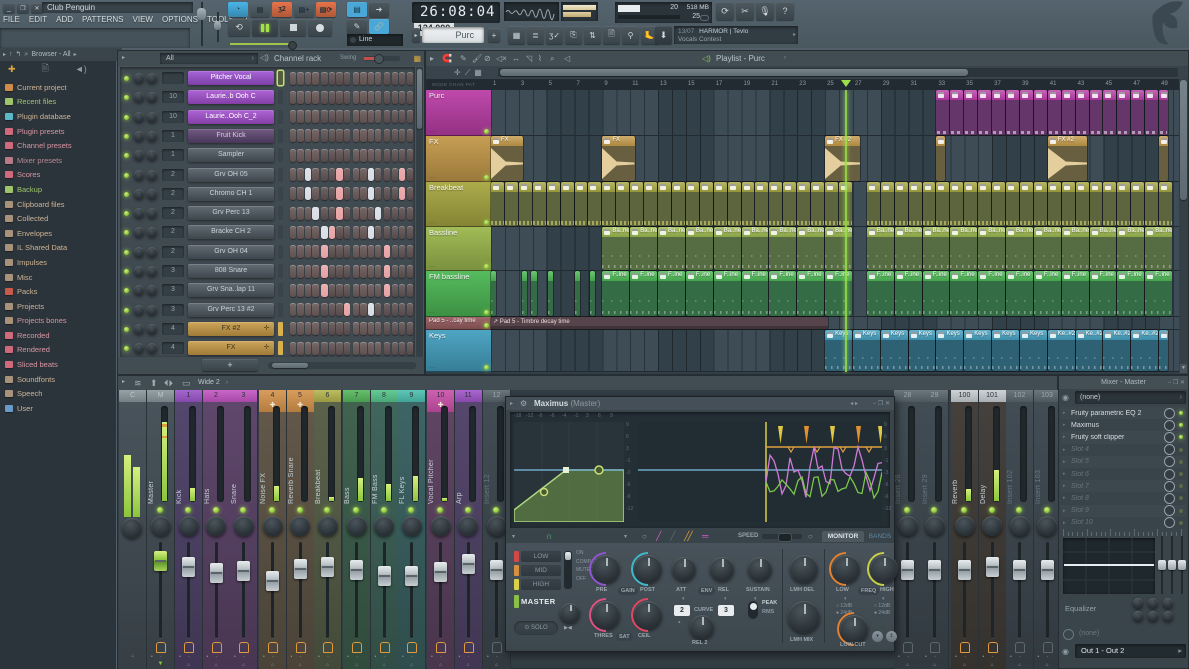 The image size is (1189, 669). What do you see at coordinates (568, 570) in the screenshot?
I see `band-state-switch` at bounding box center [568, 570].